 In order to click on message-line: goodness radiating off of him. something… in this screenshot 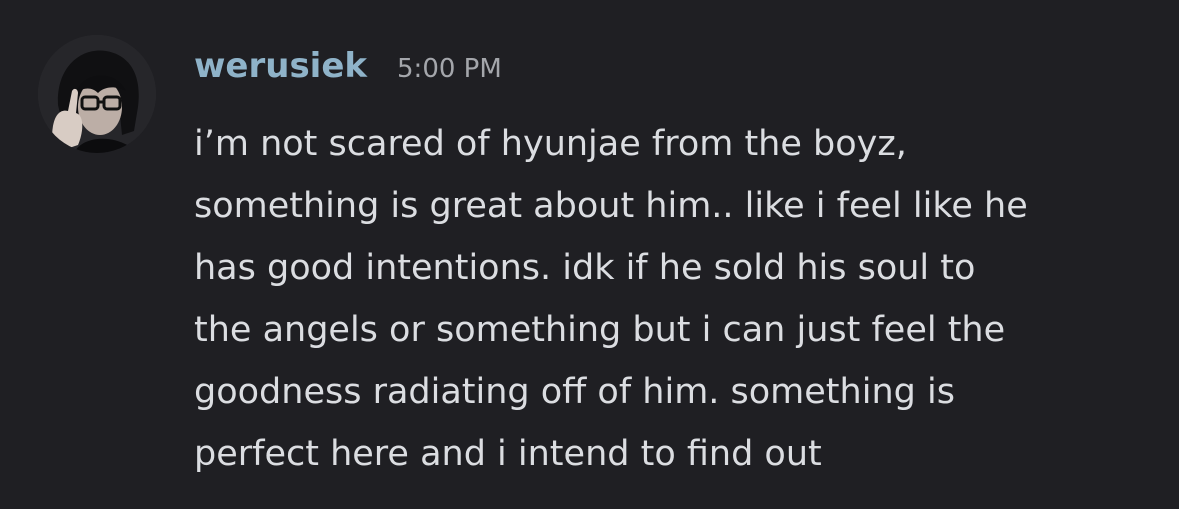, I will do `click(574, 392)`.